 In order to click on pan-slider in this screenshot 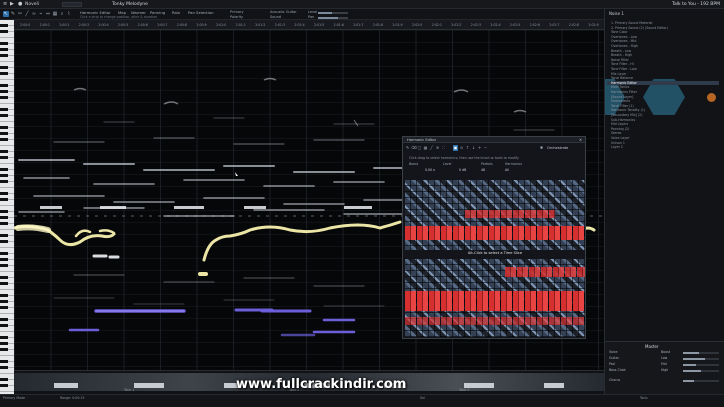, I will do `click(333, 18)`.